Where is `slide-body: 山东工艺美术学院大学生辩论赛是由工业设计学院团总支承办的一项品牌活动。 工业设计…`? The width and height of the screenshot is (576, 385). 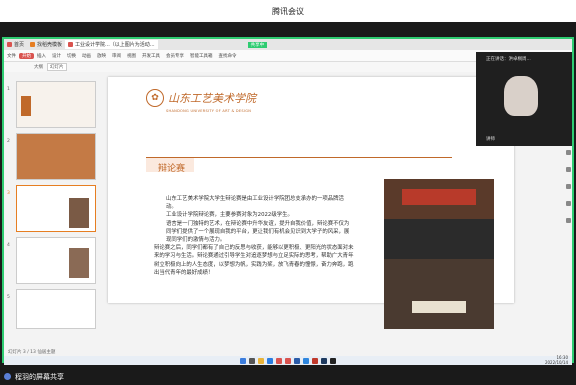 slide-body: 山东工艺美术学院大学生辩论赛是由工业设计学院团总支承办的一项品牌活动。 工业设计… is located at coordinates (254, 236).